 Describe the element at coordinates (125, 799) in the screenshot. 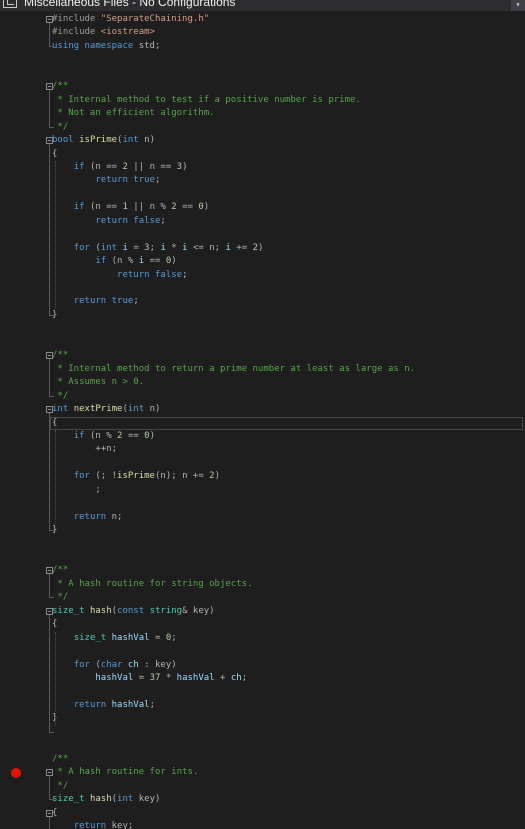

I see `code-token: int` at that location.